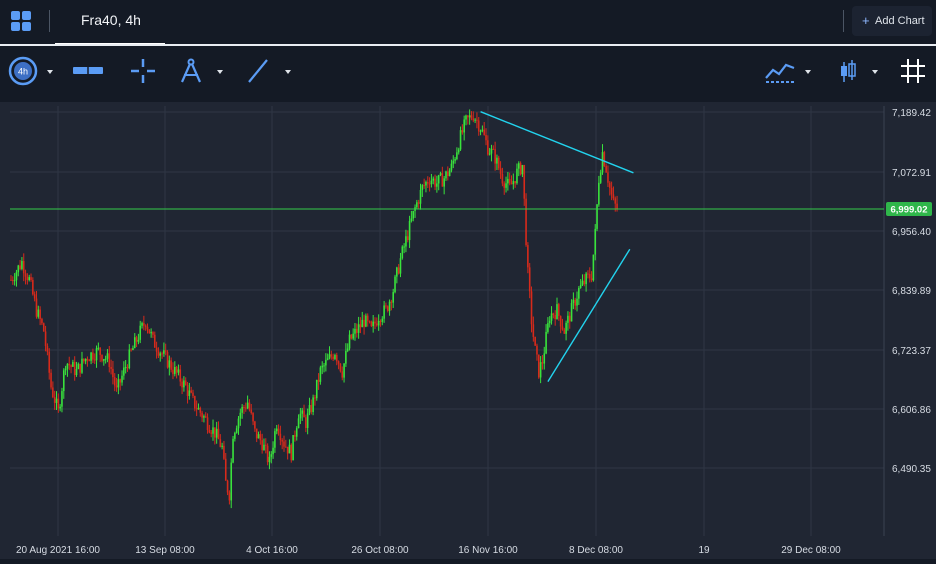  I want to click on price-tick-label: 6,839.89, so click(911, 291).